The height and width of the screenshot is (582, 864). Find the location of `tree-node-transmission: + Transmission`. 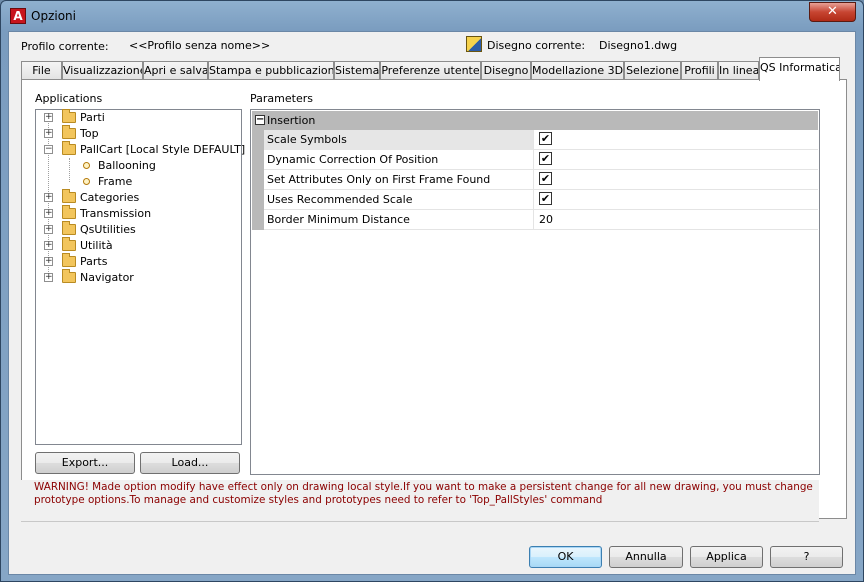

tree-node-transmission: + Transmission is located at coordinates (138, 213).